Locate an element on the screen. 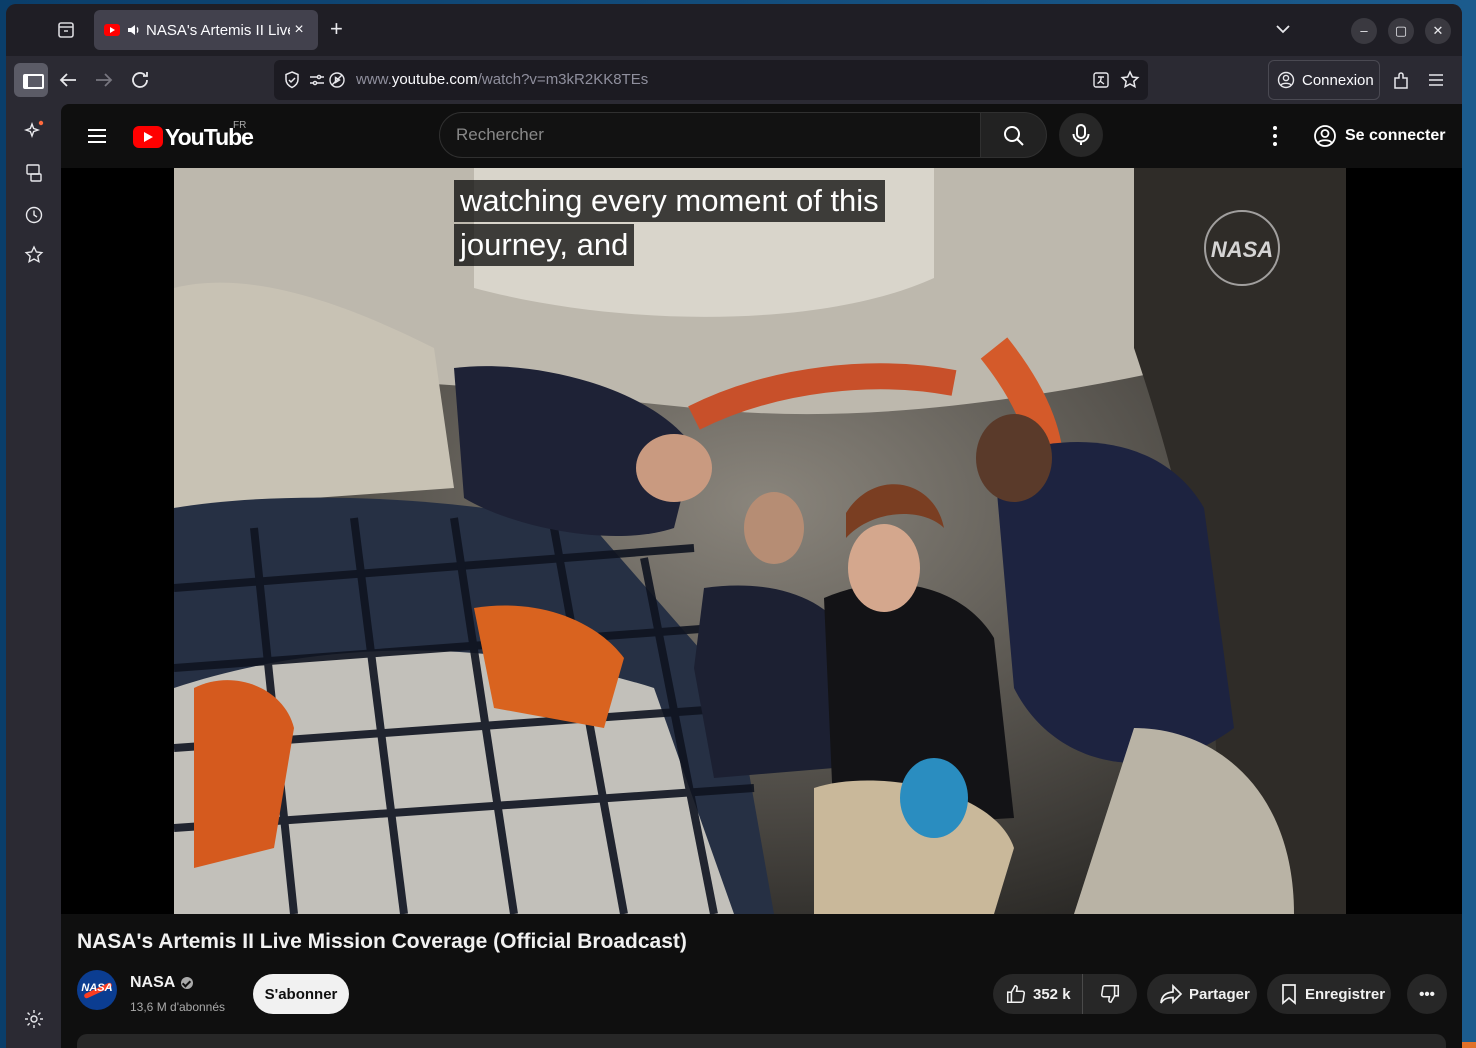 The width and height of the screenshot is (1476, 1048). account-connexion-button: Connexion is located at coordinates (1324, 80).